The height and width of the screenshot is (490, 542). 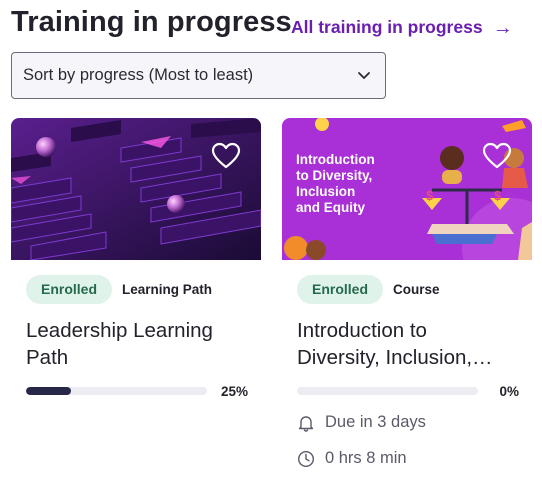 I want to click on all-training-link: All training in progress →, so click(x=402, y=27).